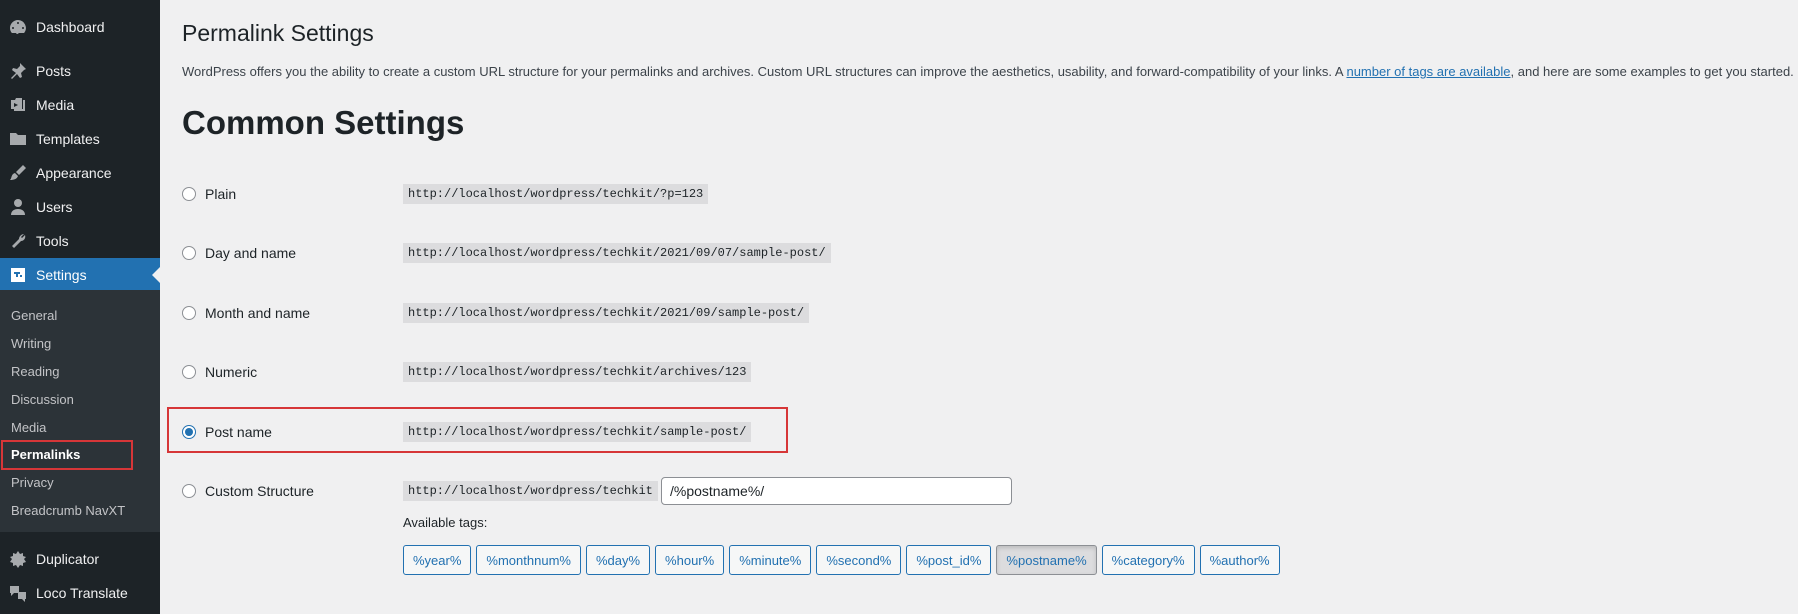 The width and height of the screenshot is (1798, 614). Describe the element at coordinates (528, 560) in the screenshot. I see `tag-monthnum-button: %monthnum%` at that location.